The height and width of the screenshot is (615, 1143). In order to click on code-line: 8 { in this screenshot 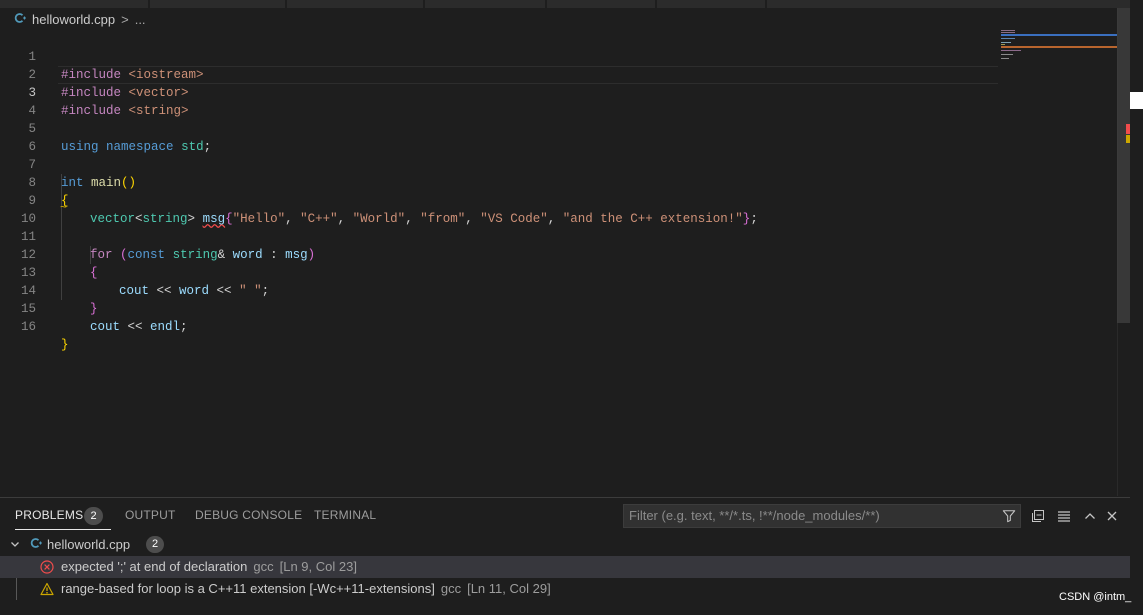, I will do `click(500, 182)`.